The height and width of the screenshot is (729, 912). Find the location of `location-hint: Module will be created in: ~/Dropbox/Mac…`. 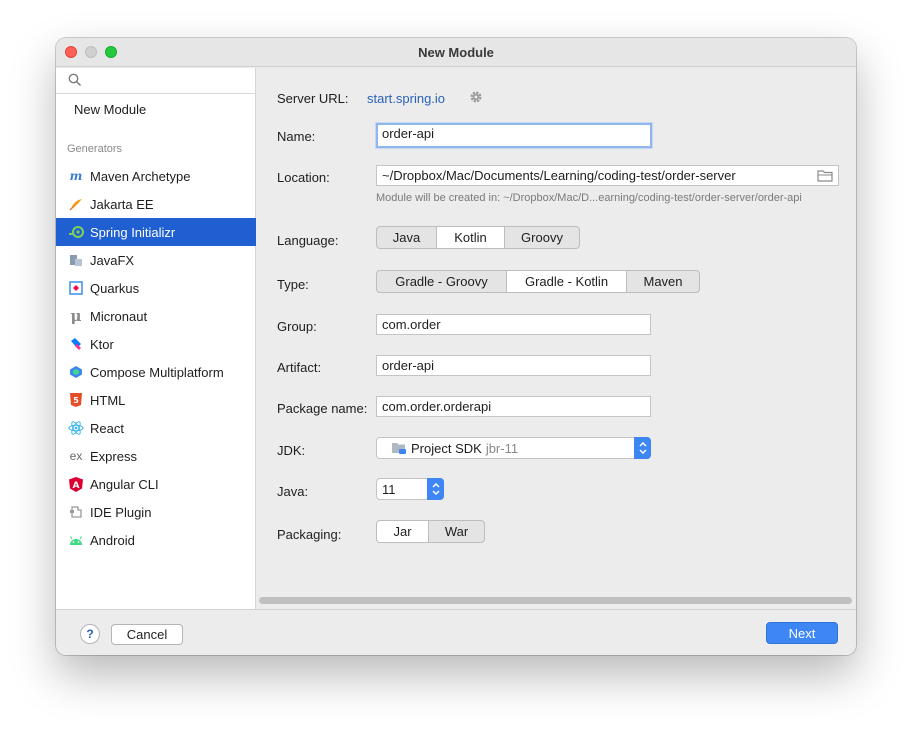

location-hint: Module will be created in: ~/Dropbox/Mac… is located at coordinates (589, 198).